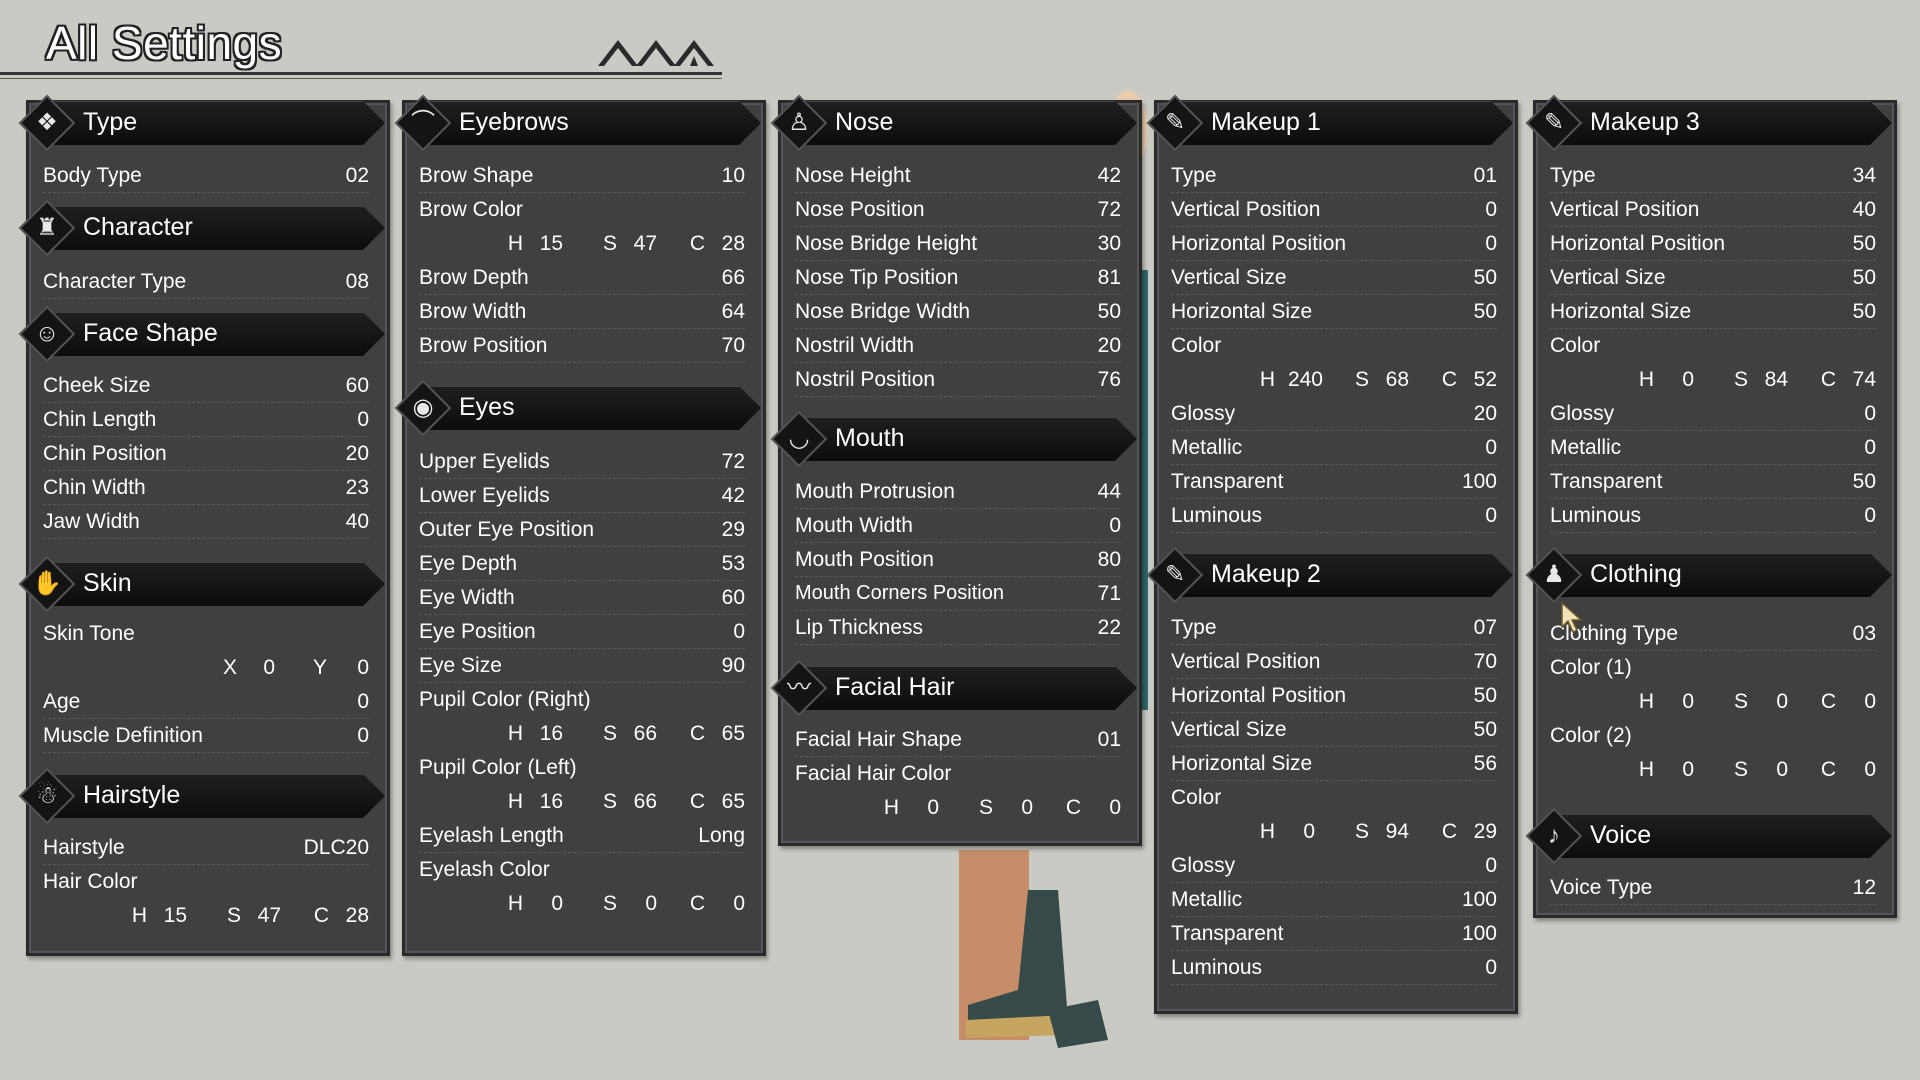 The height and width of the screenshot is (1080, 1920). What do you see at coordinates (958, 244) in the screenshot?
I see `setting-row: Nose Bridge Height 30` at bounding box center [958, 244].